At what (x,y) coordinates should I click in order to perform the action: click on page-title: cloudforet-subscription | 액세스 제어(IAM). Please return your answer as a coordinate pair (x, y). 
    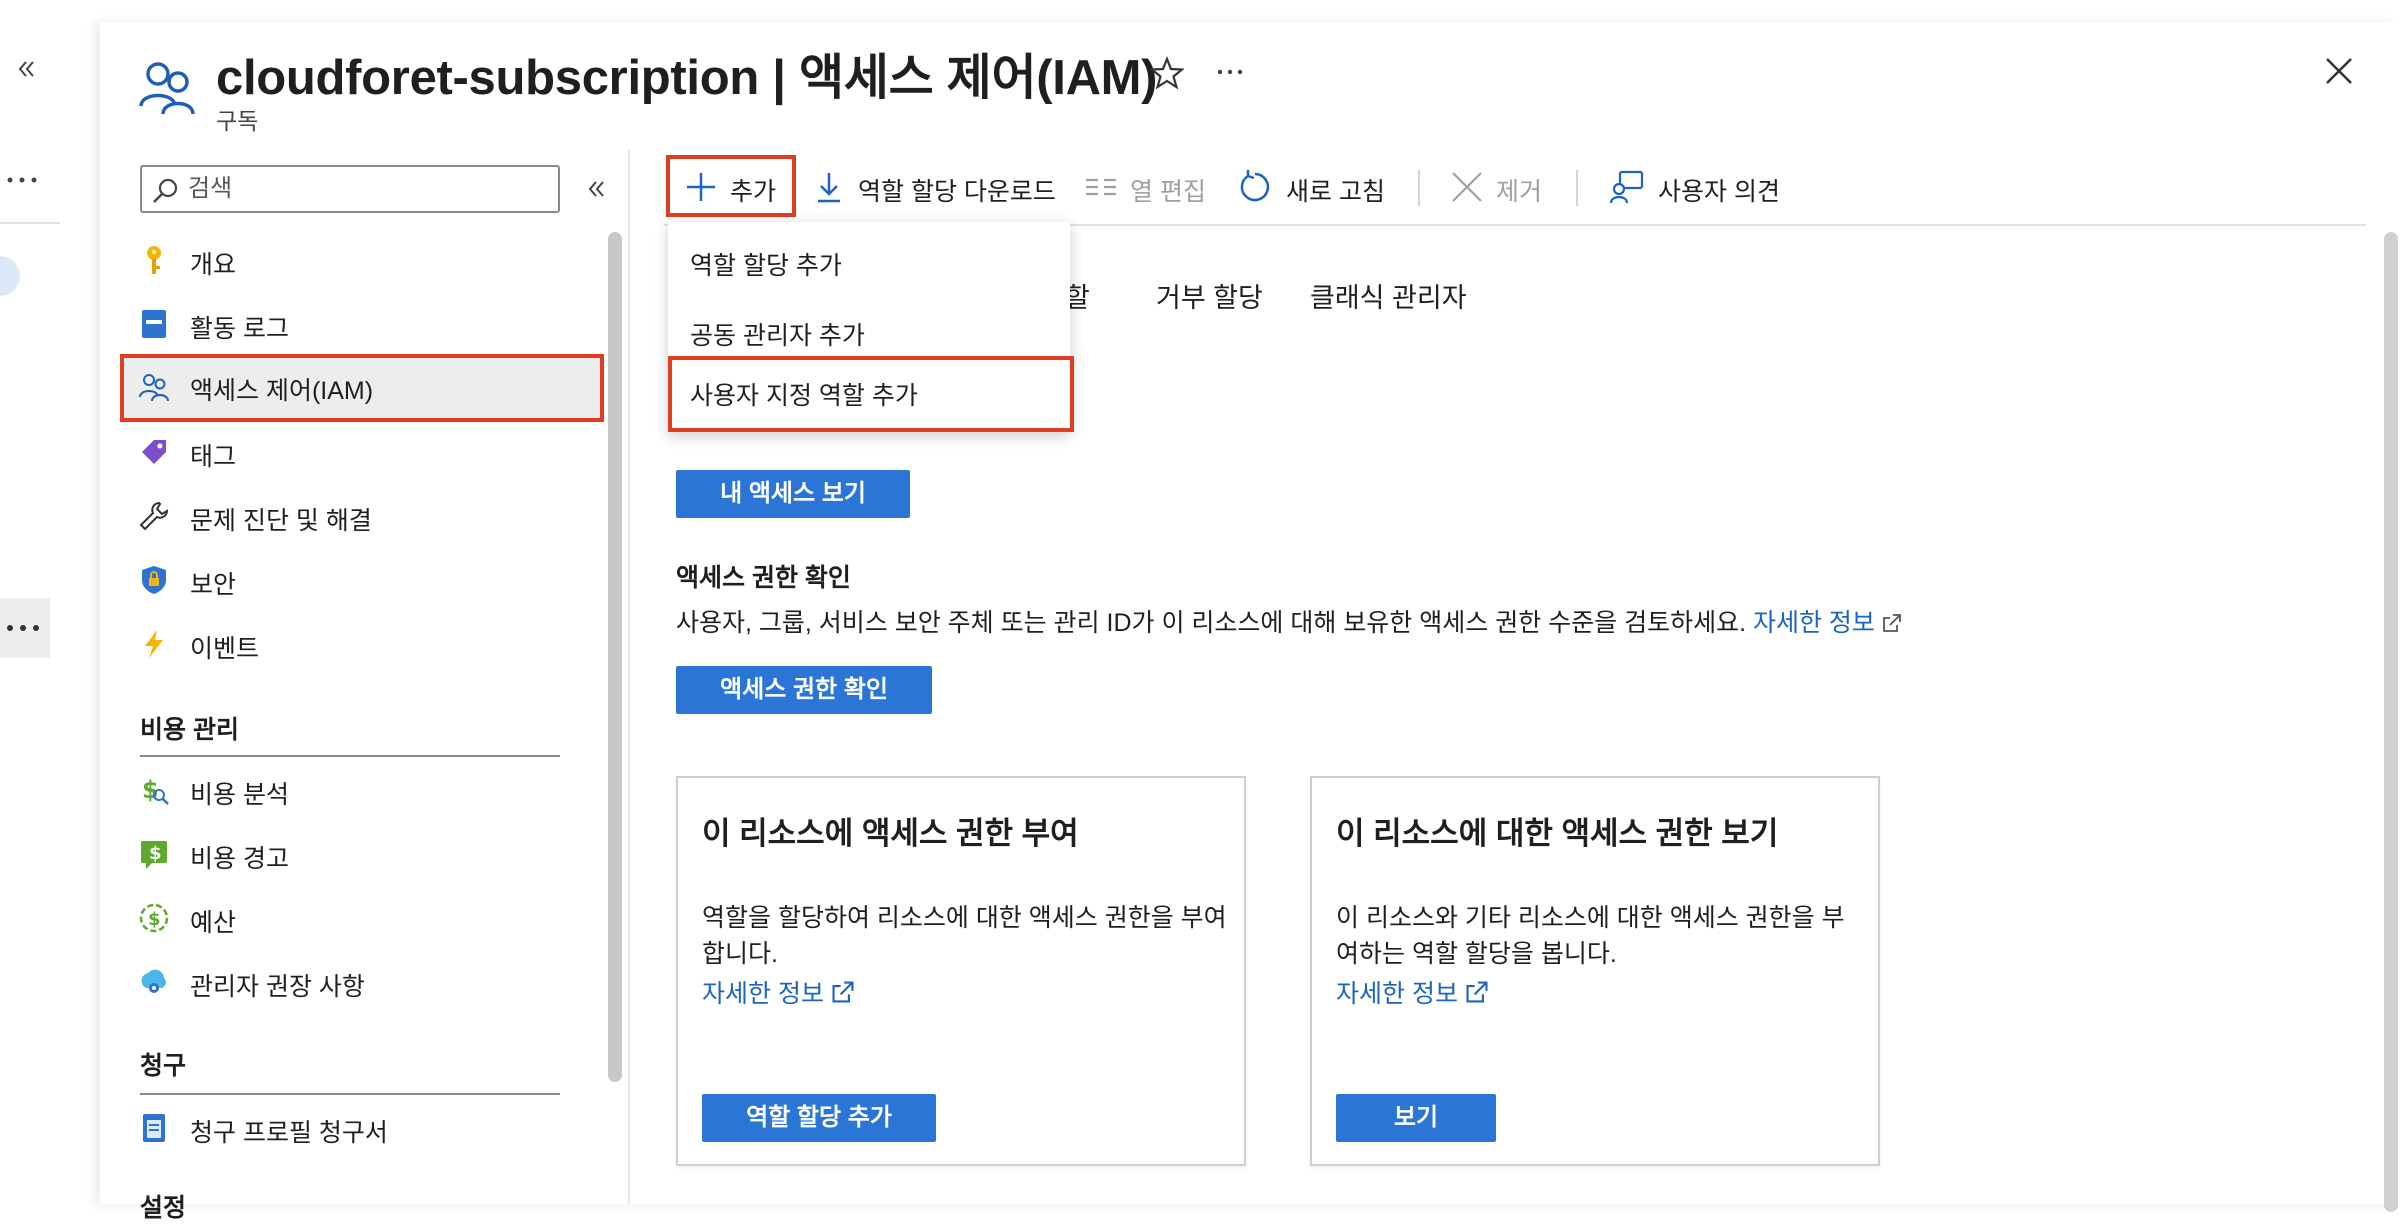
    Looking at the image, I should click on (687, 78).